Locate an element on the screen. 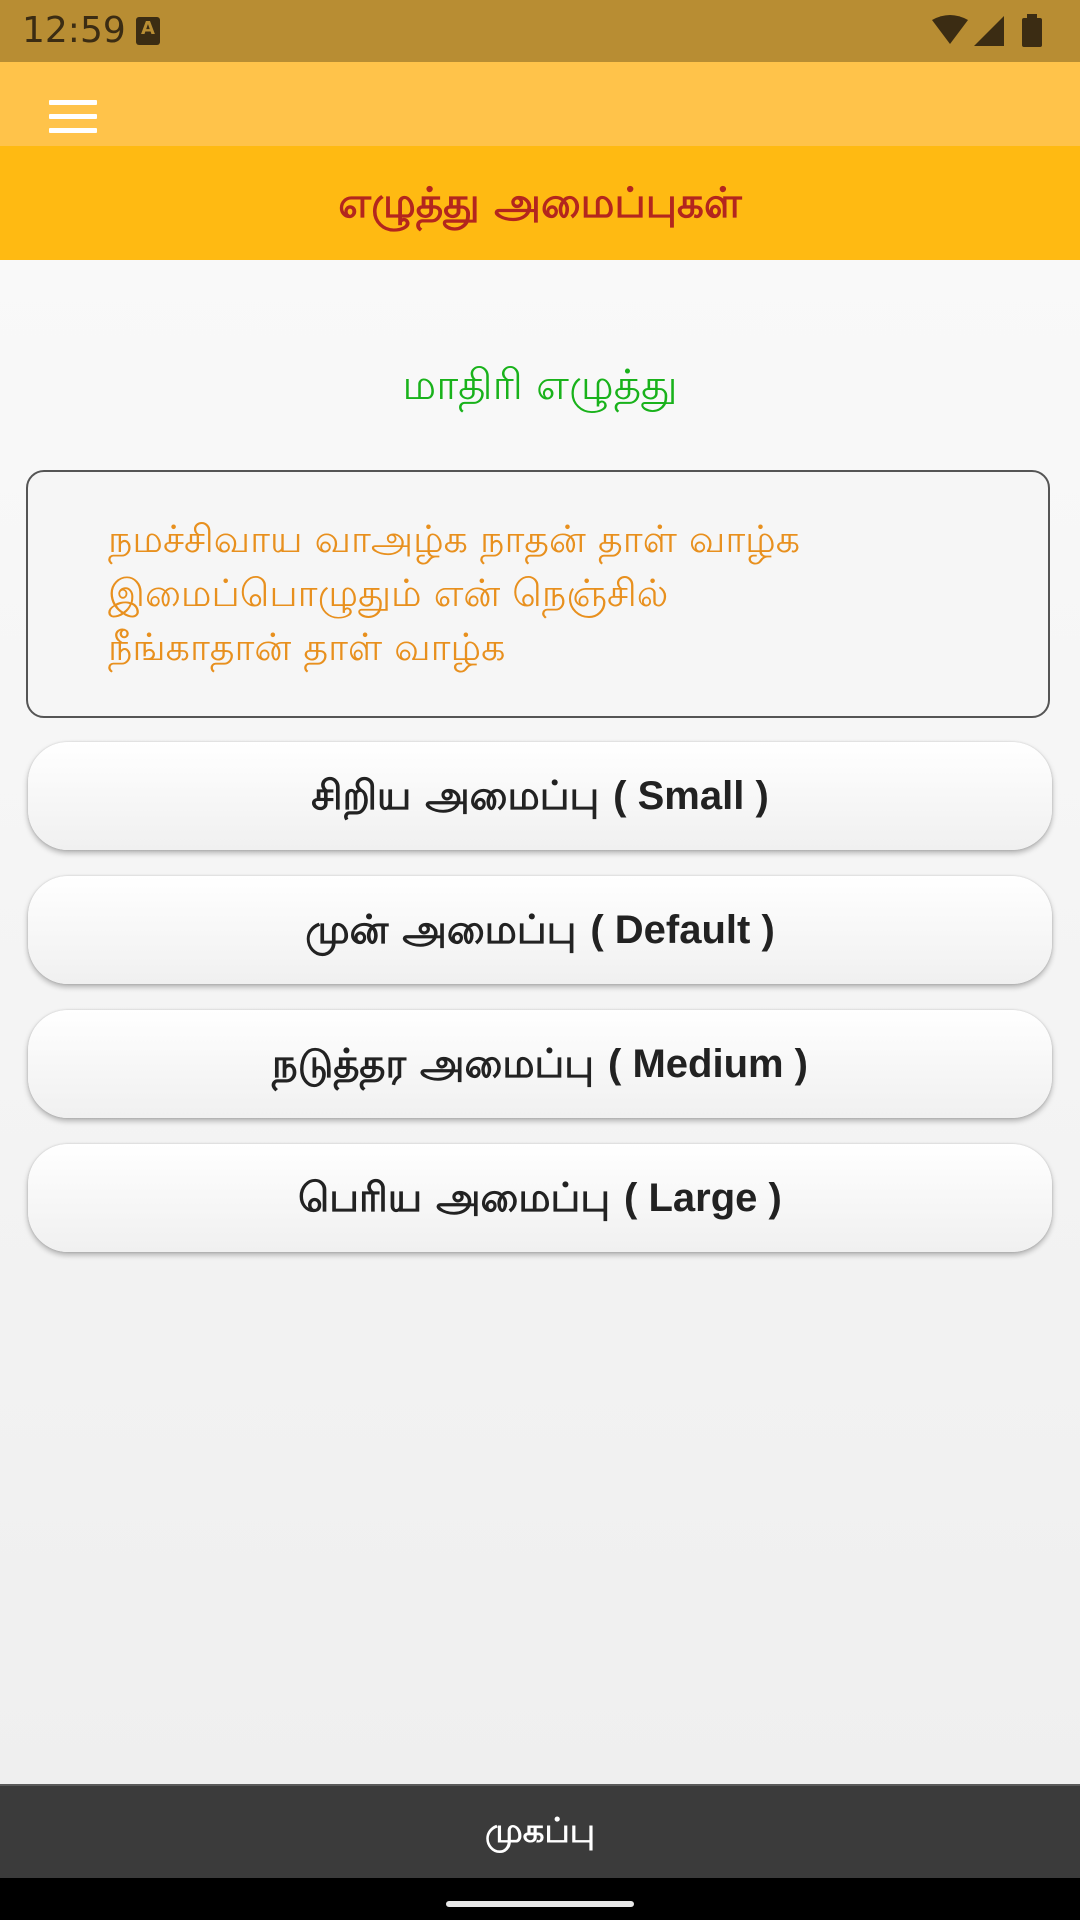 The image size is (1080, 1920). small-size-button: சிறிய அமைப்பு ( Small ) is located at coordinates (540, 796).